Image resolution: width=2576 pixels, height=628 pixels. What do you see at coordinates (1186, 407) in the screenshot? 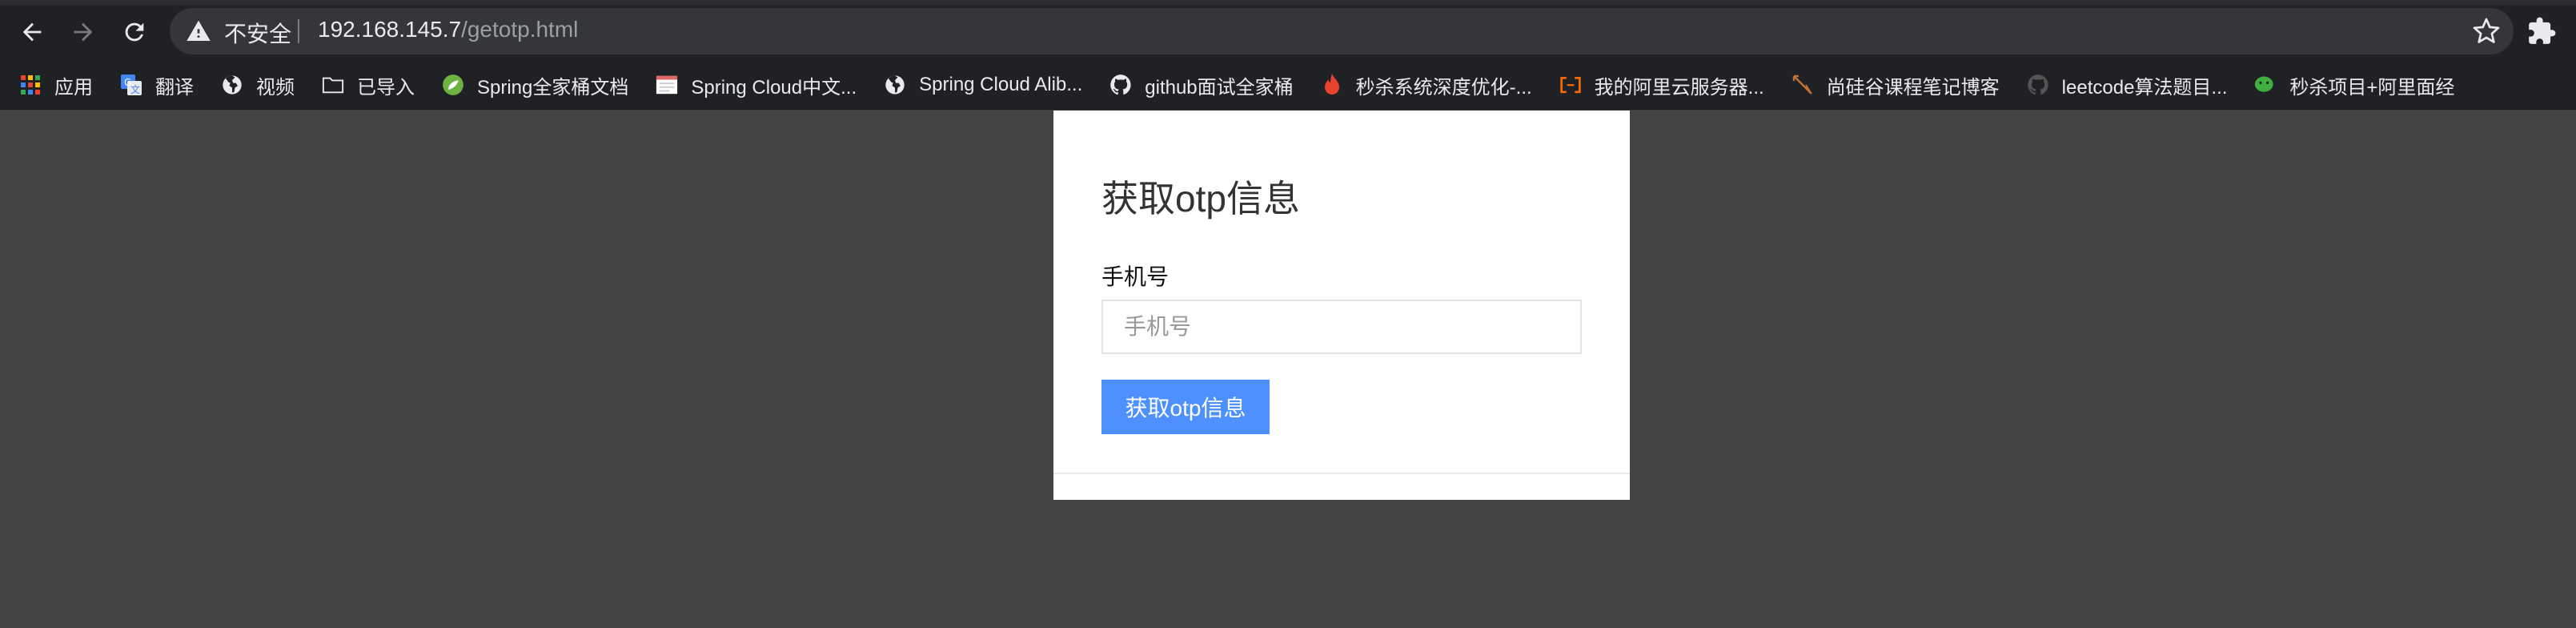
I see `get-otp-button: 获取otp信息` at bounding box center [1186, 407].